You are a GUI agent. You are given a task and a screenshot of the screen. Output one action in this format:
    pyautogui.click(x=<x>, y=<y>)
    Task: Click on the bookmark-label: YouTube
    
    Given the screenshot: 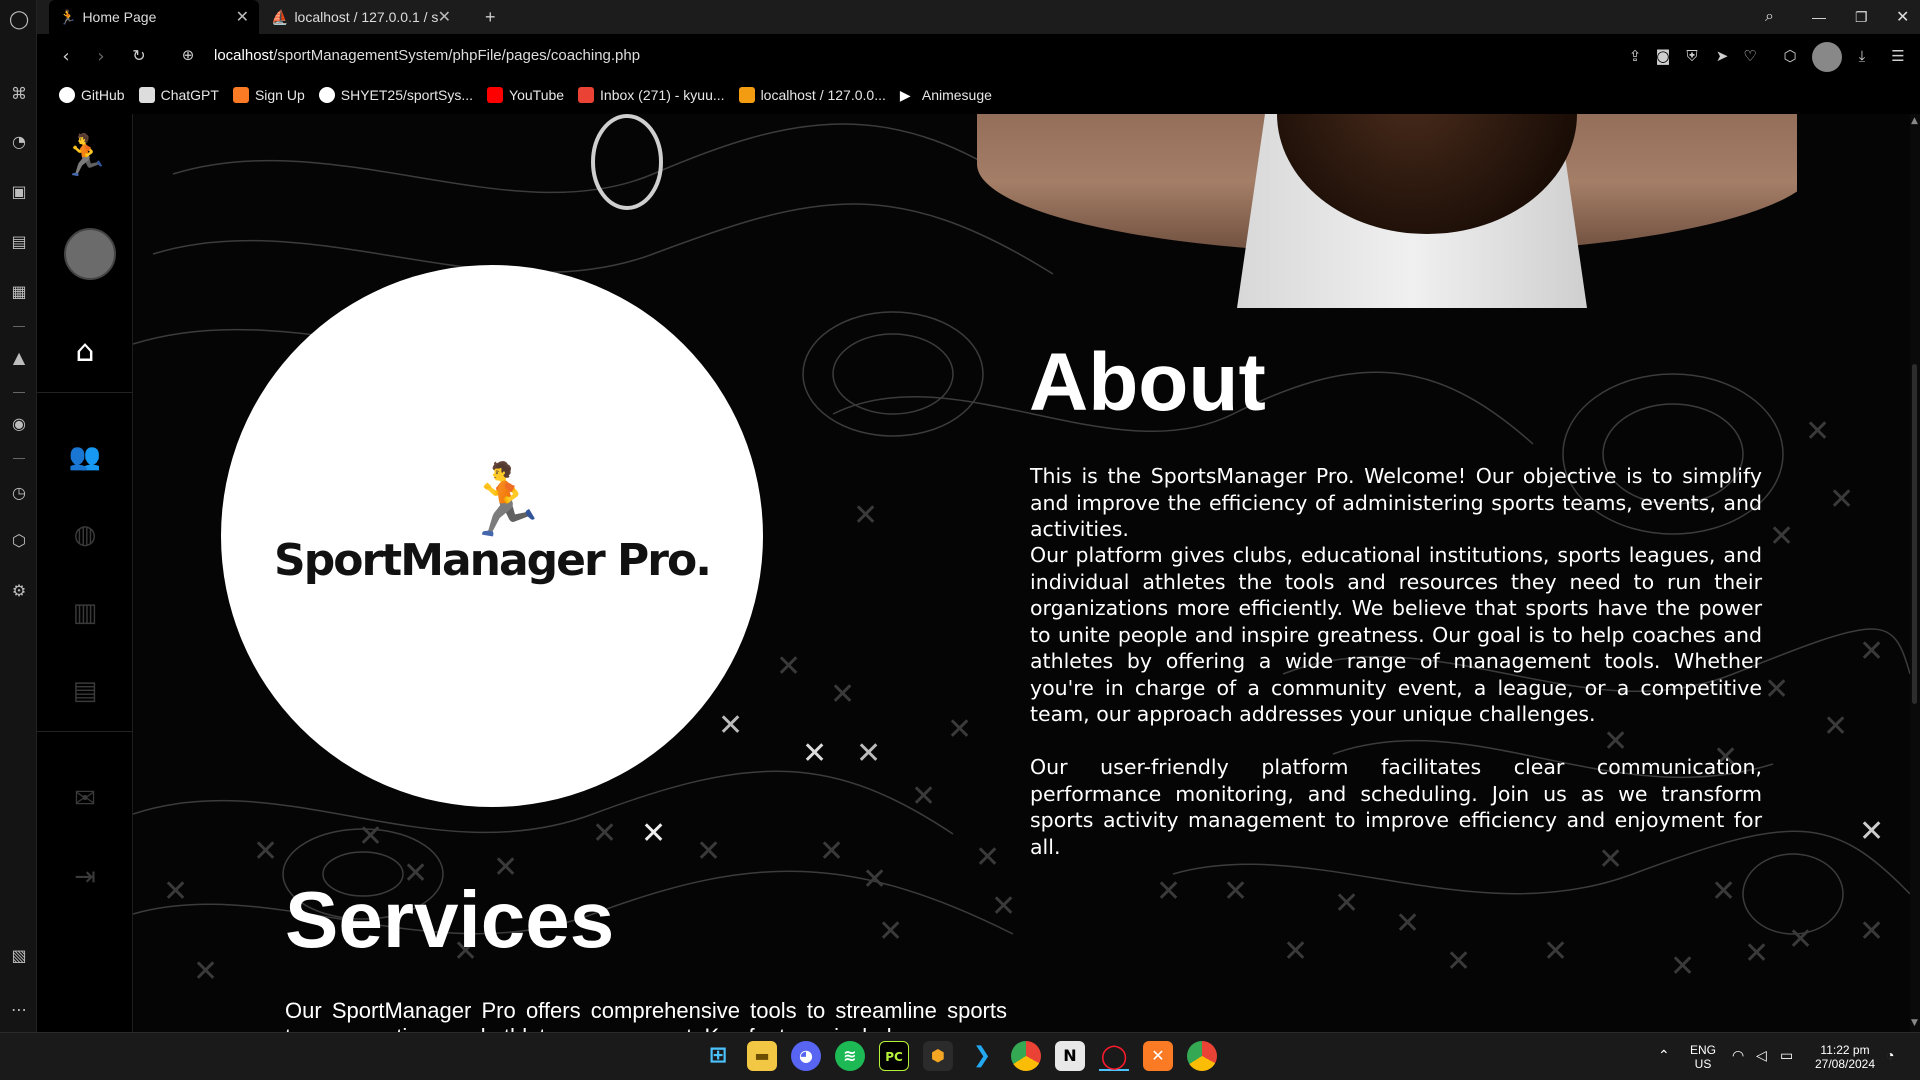 What is the action you would take?
    pyautogui.click(x=537, y=95)
    